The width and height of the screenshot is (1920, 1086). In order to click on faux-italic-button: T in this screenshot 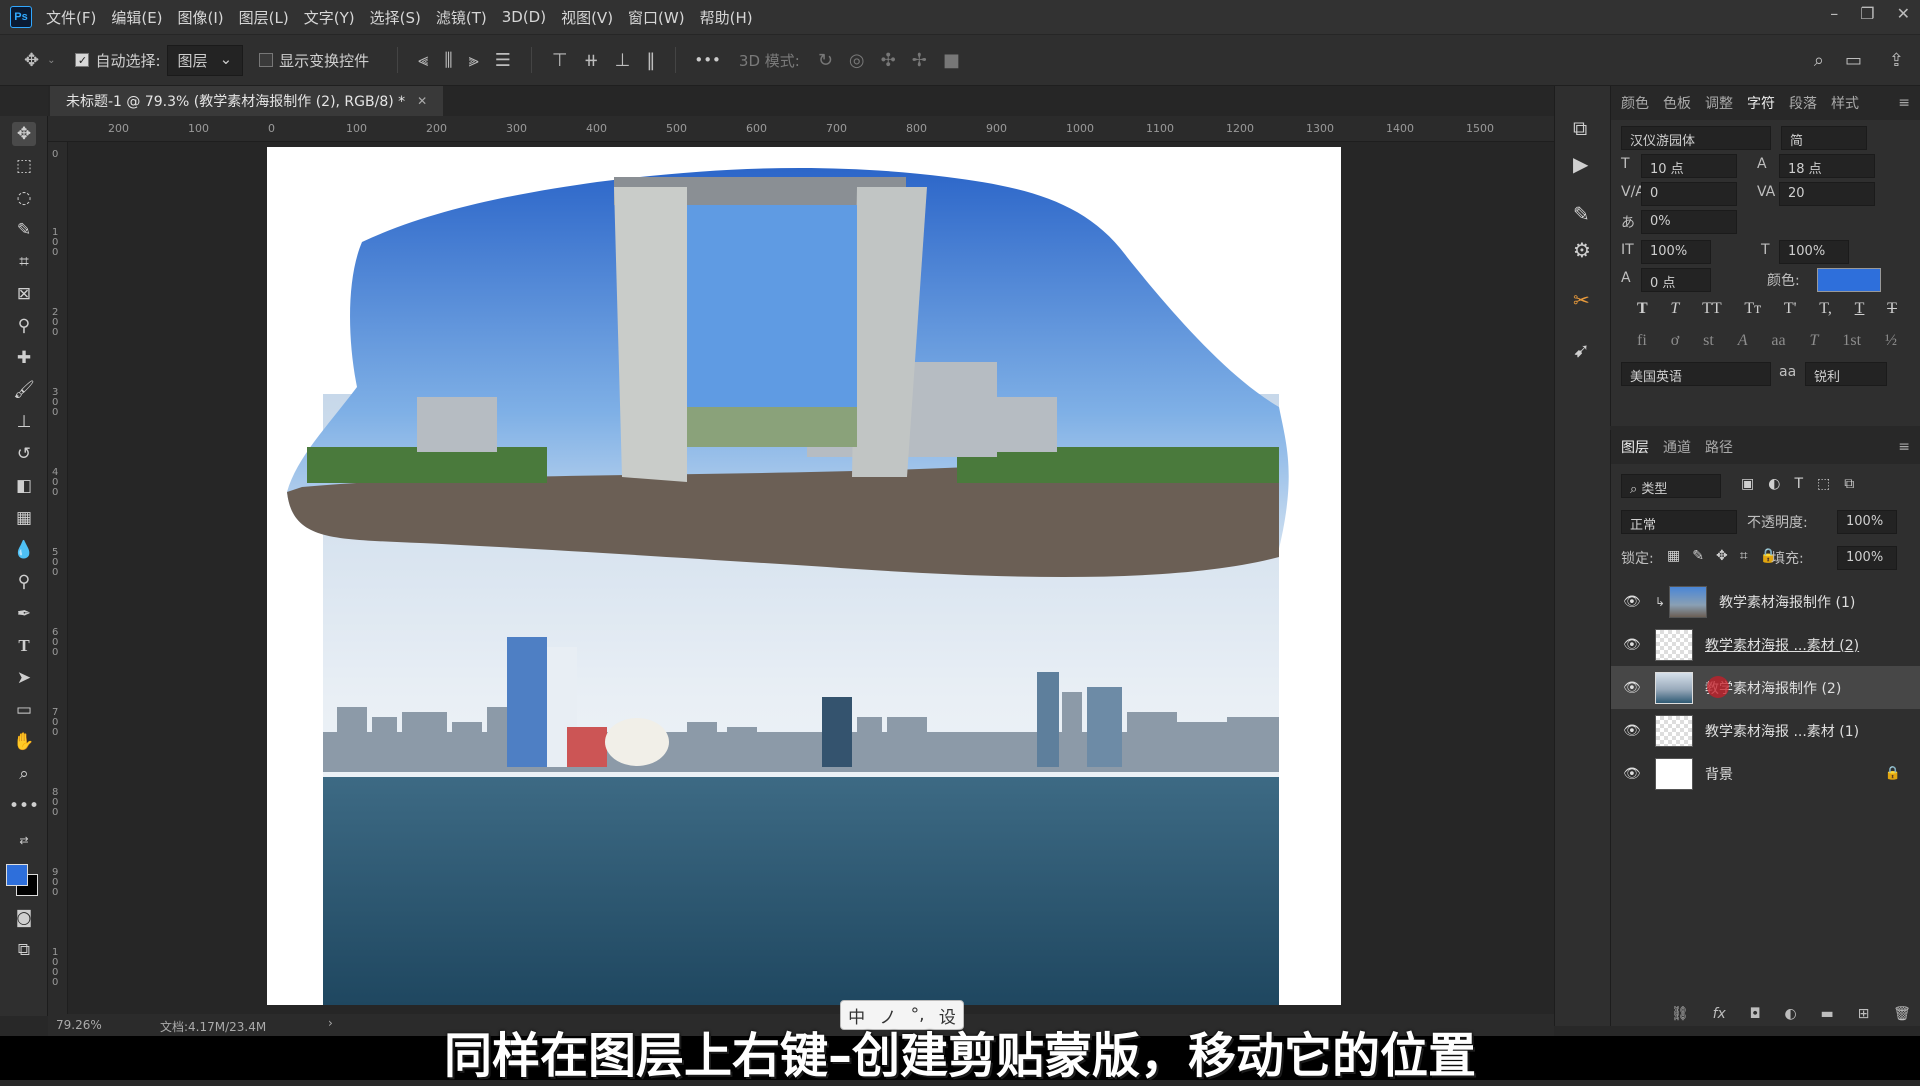, I will do `click(1674, 309)`.